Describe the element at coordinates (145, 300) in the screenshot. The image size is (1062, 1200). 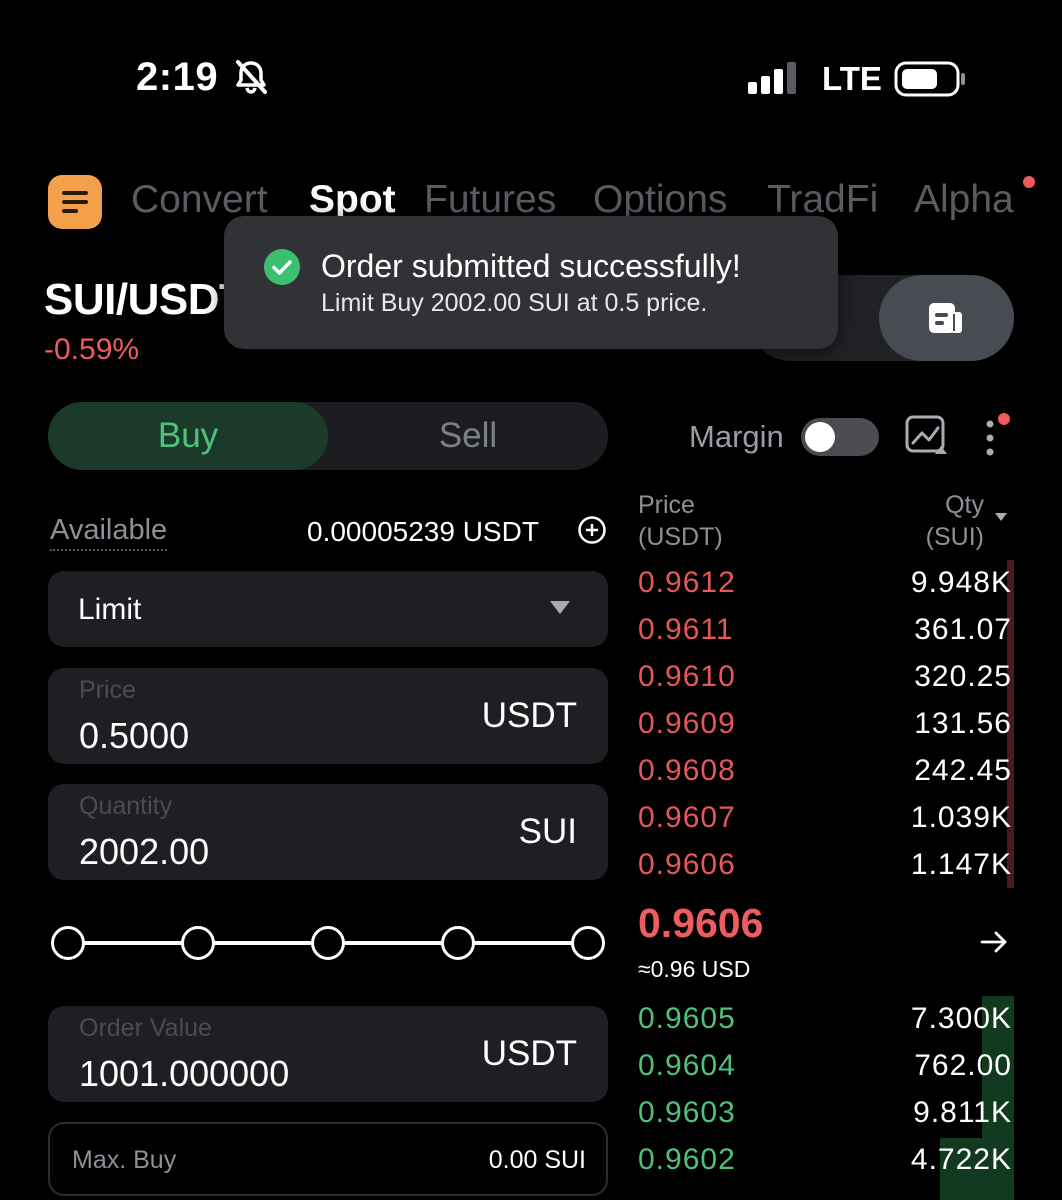
I see `pair-symbol: SUI/USDT` at that location.